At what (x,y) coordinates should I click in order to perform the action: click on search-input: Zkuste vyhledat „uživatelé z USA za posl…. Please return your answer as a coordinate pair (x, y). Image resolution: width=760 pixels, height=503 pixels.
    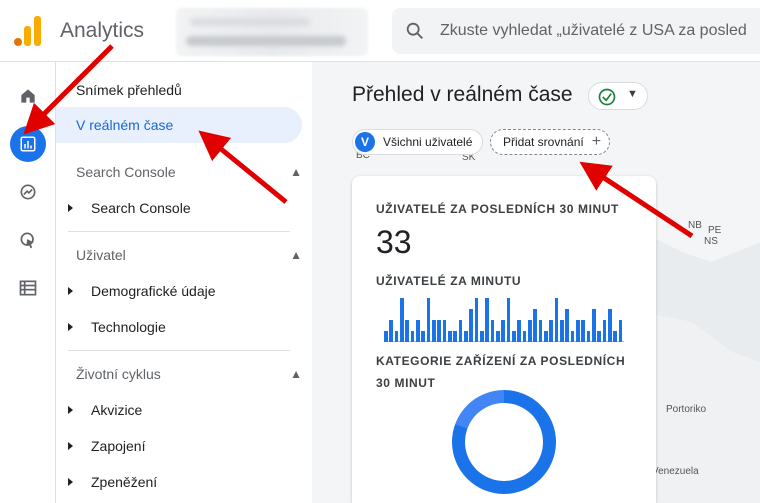
    Looking at the image, I should click on (576, 31).